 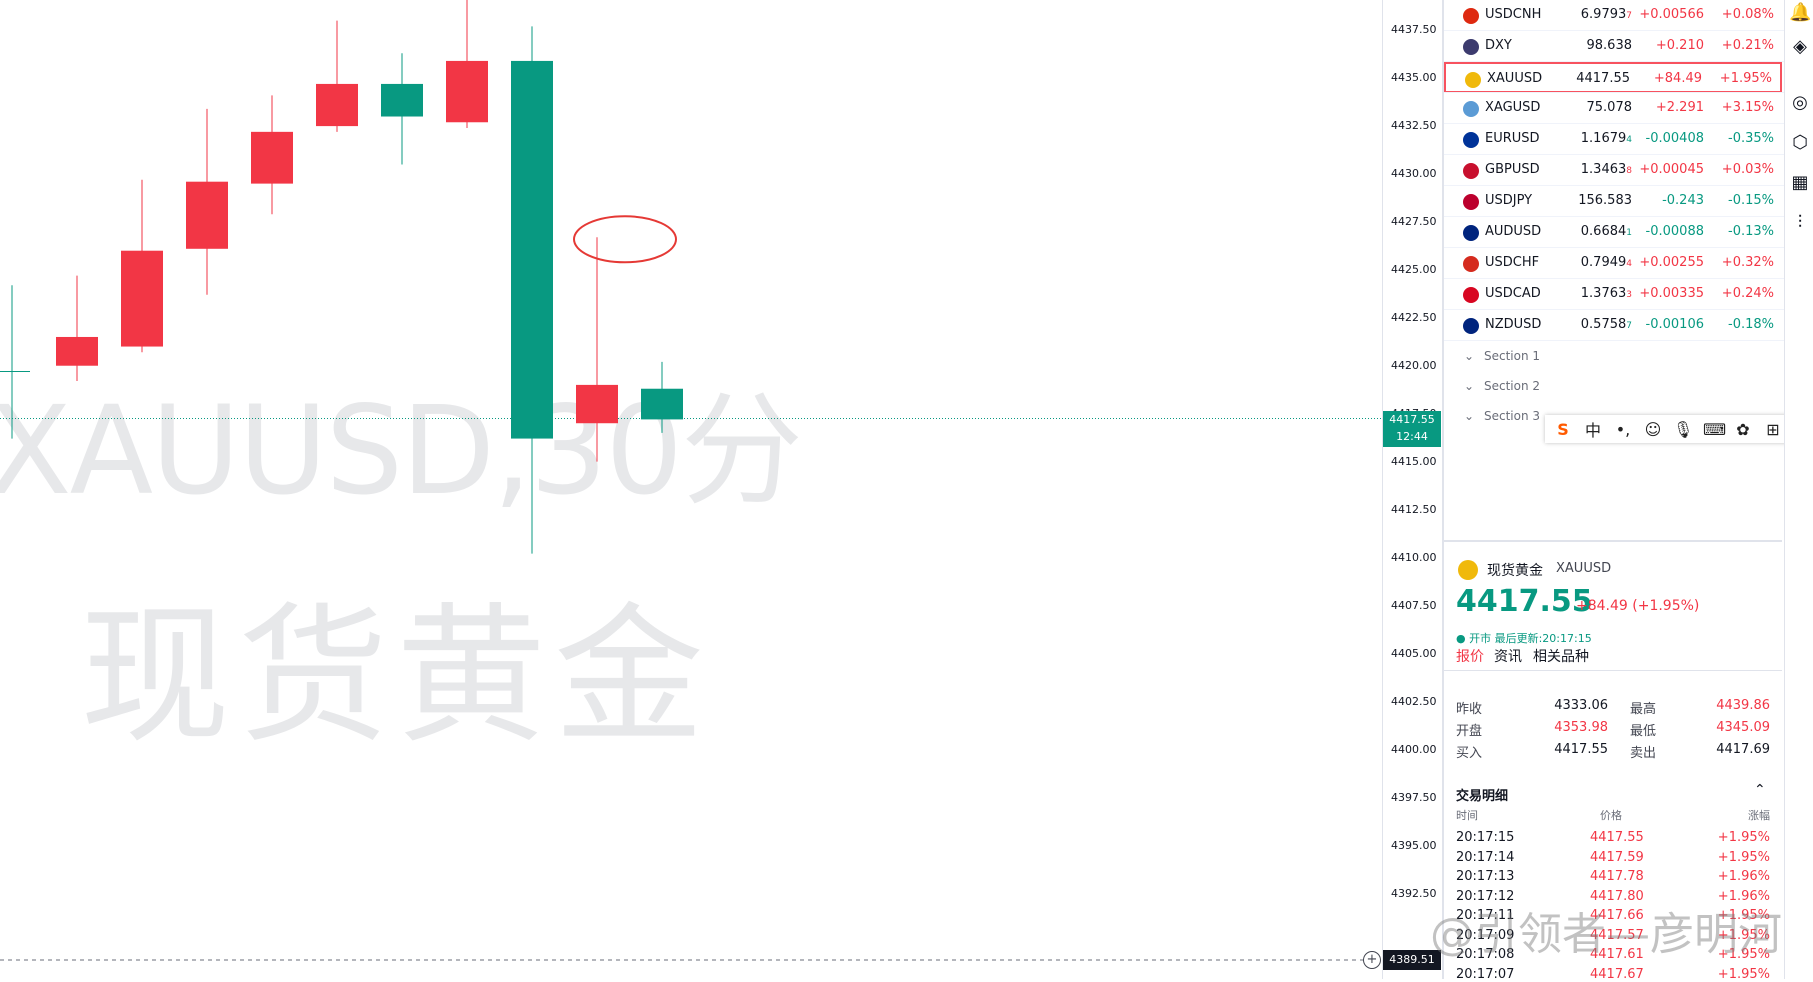 I want to click on watchlist-section: ⌄ Section 3, so click(x=1502, y=416).